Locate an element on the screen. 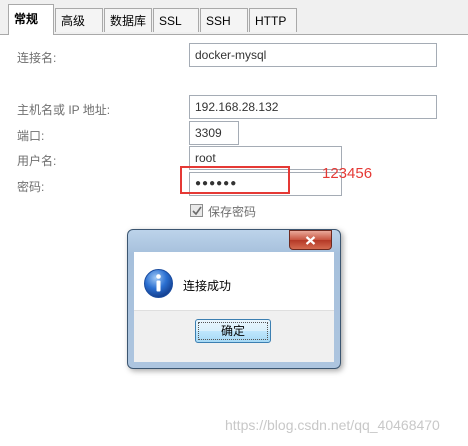  close-icon is located at coordinates (310, 240).